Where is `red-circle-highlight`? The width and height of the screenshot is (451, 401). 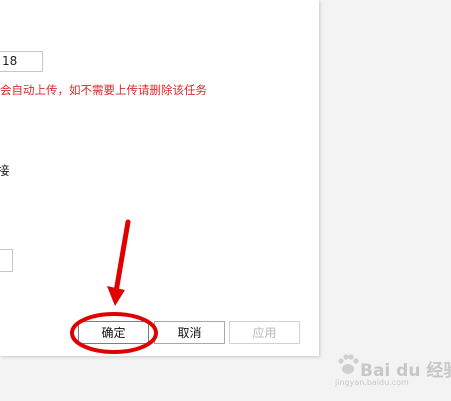
red-circle-highlight is located at coordinates (114, 333).